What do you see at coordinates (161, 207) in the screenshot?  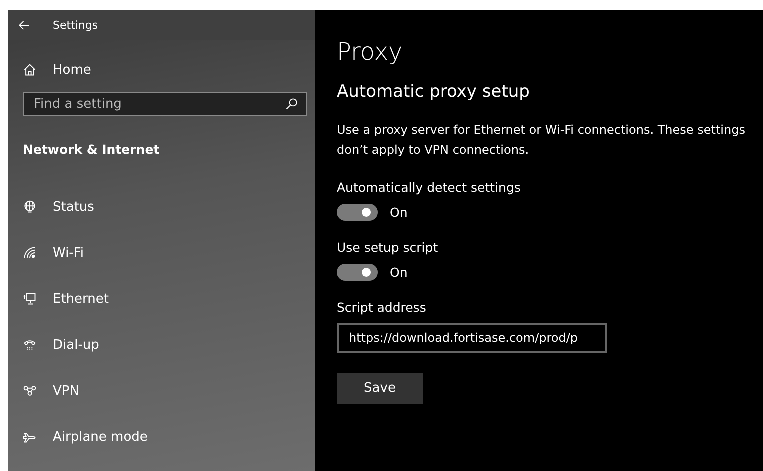 I see `nav-item: Status` at bounding box center [161, 207].